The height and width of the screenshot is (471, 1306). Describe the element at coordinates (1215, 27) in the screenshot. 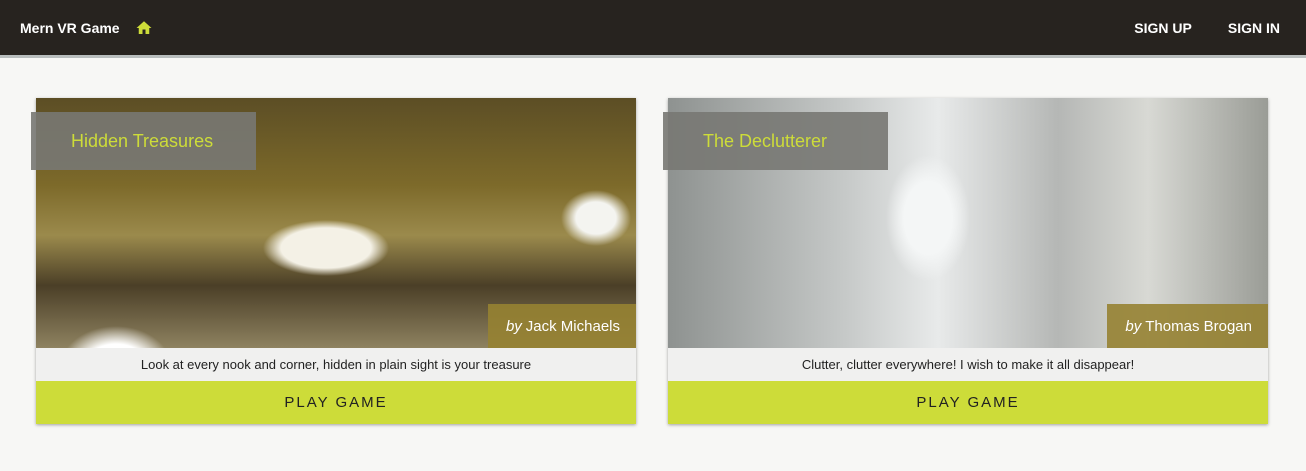

I see `nav-links: SIGN UP SIGN IN` at that location.